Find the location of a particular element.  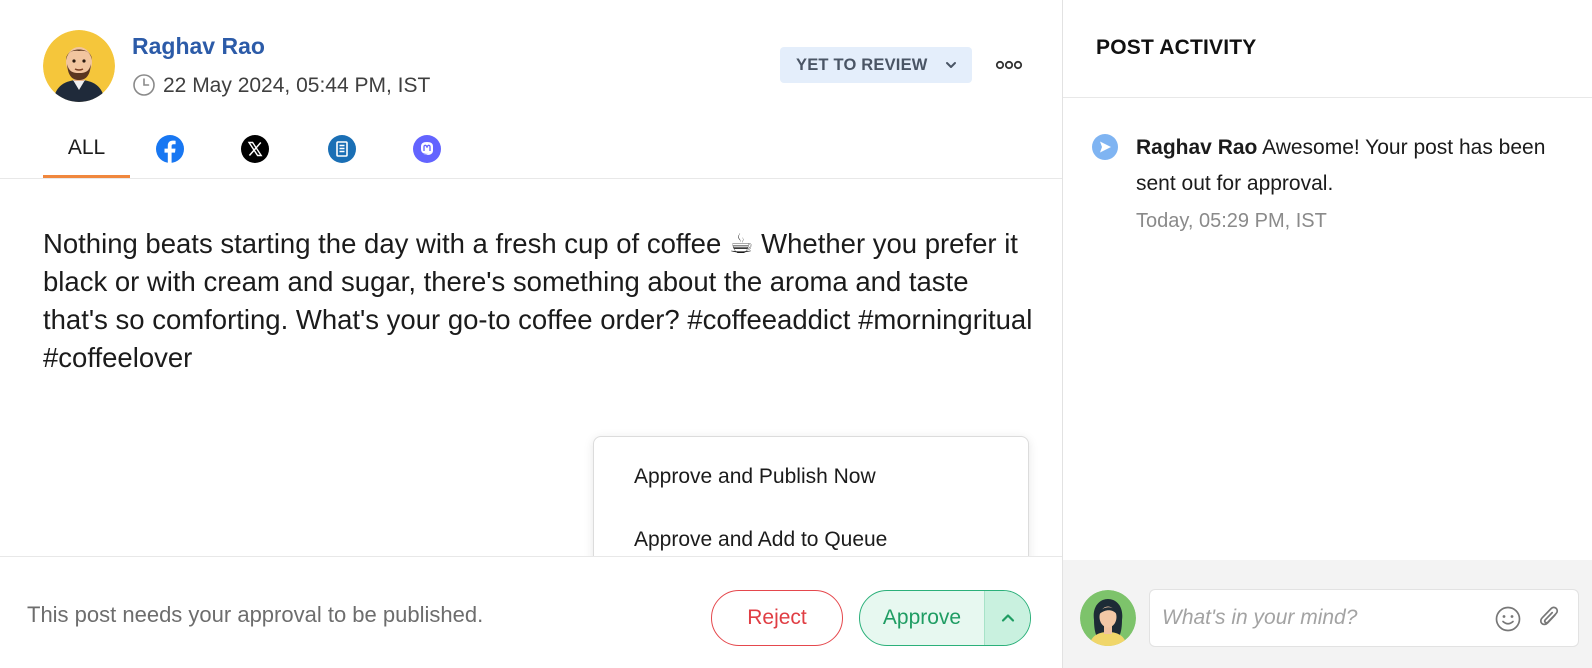

author-name: Raghav Rao is located at coordinates (198, 46).